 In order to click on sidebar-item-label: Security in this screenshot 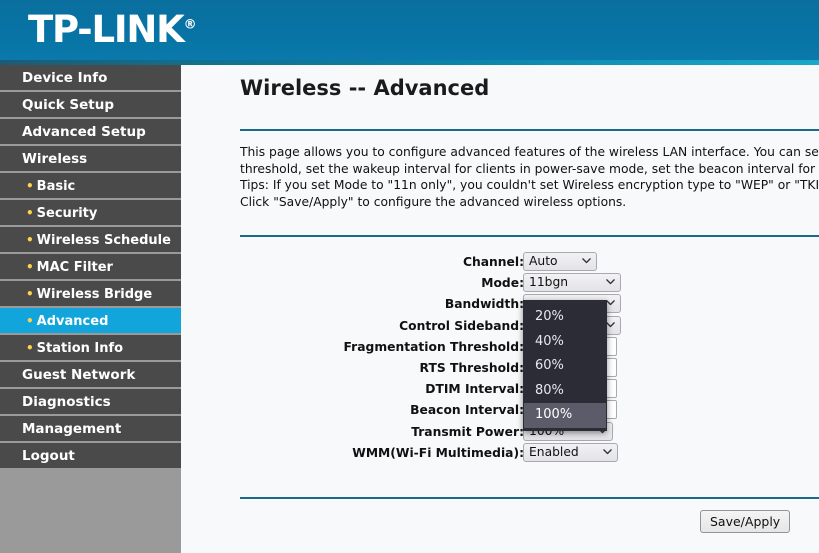, I will do `click(67, 213)`.